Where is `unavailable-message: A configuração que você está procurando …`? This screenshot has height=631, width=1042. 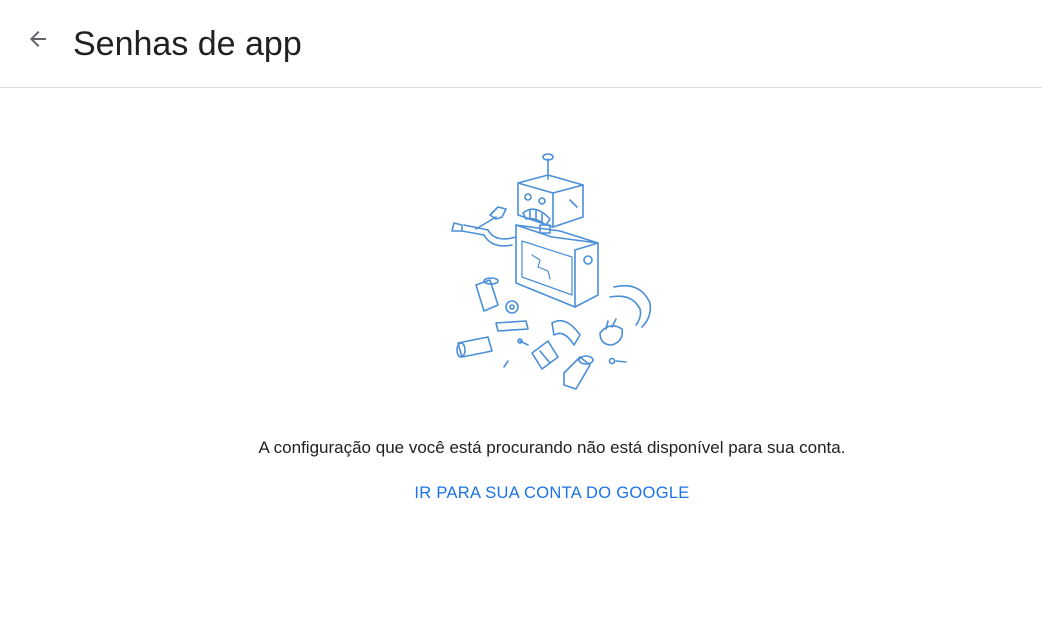 unavailable-message: A configuração que você está procurando … is located at coordinates (552, 447).